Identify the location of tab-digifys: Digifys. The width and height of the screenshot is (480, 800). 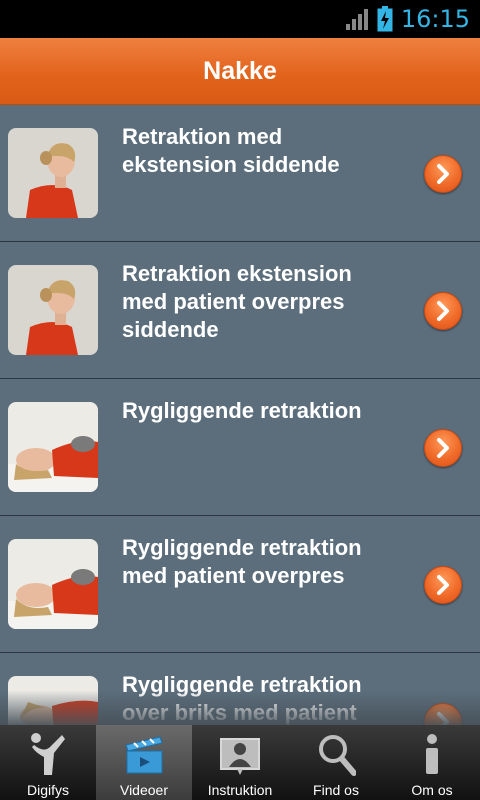
(48, 762).